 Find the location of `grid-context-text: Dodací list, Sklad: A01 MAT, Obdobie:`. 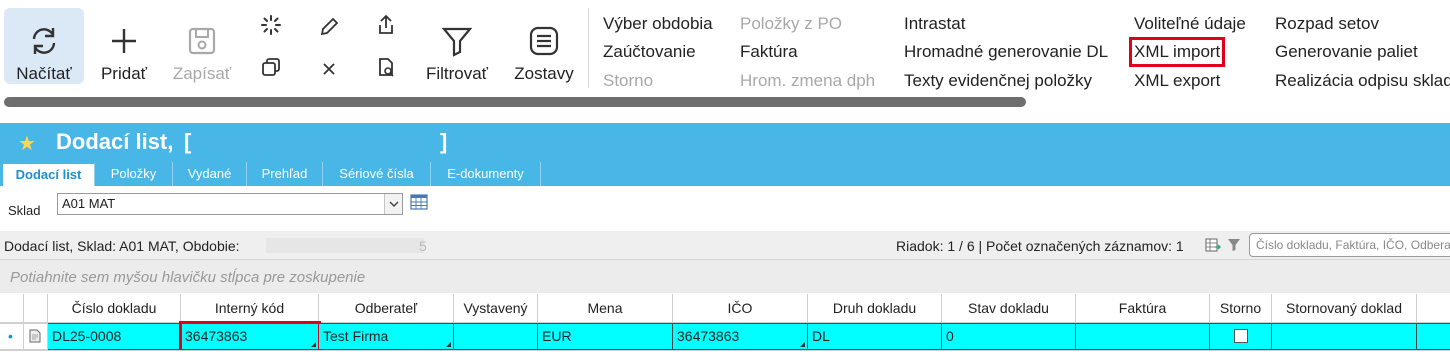

grid-context-text: Dodací list, Sklad: A01 MAT, Obdobie: is located at coordinates (122, 246).